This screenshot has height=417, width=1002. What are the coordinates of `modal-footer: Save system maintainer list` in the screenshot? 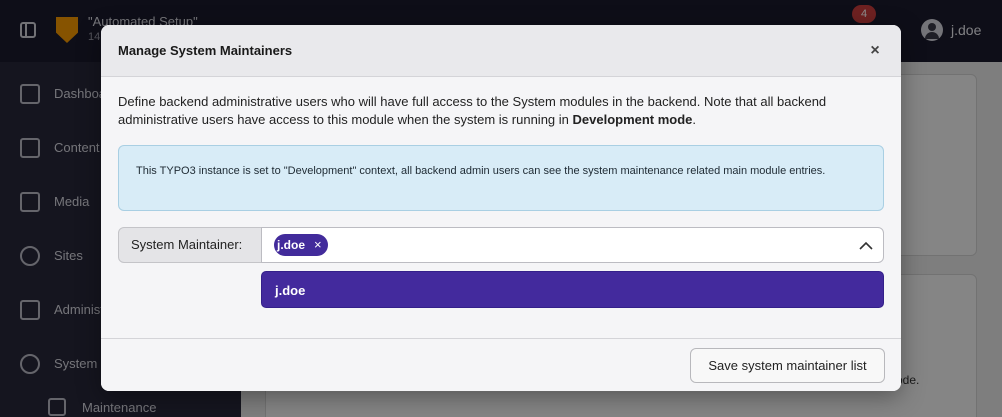 It's located at (501, 364).